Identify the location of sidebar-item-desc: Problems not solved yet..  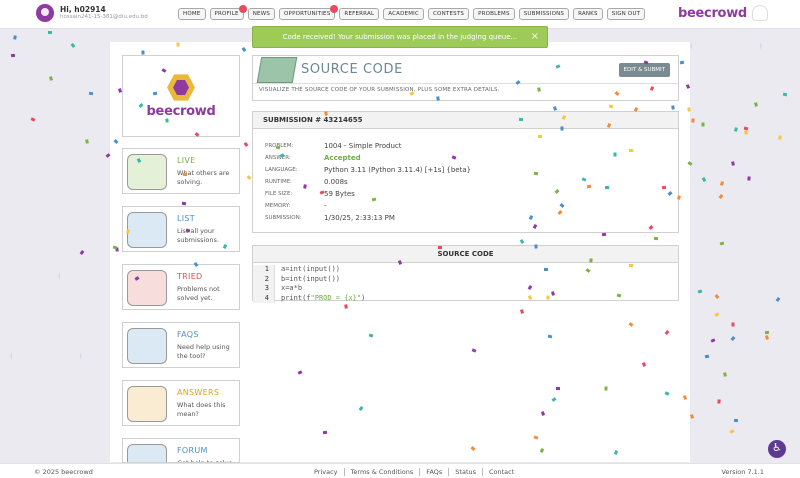
(198, 293).